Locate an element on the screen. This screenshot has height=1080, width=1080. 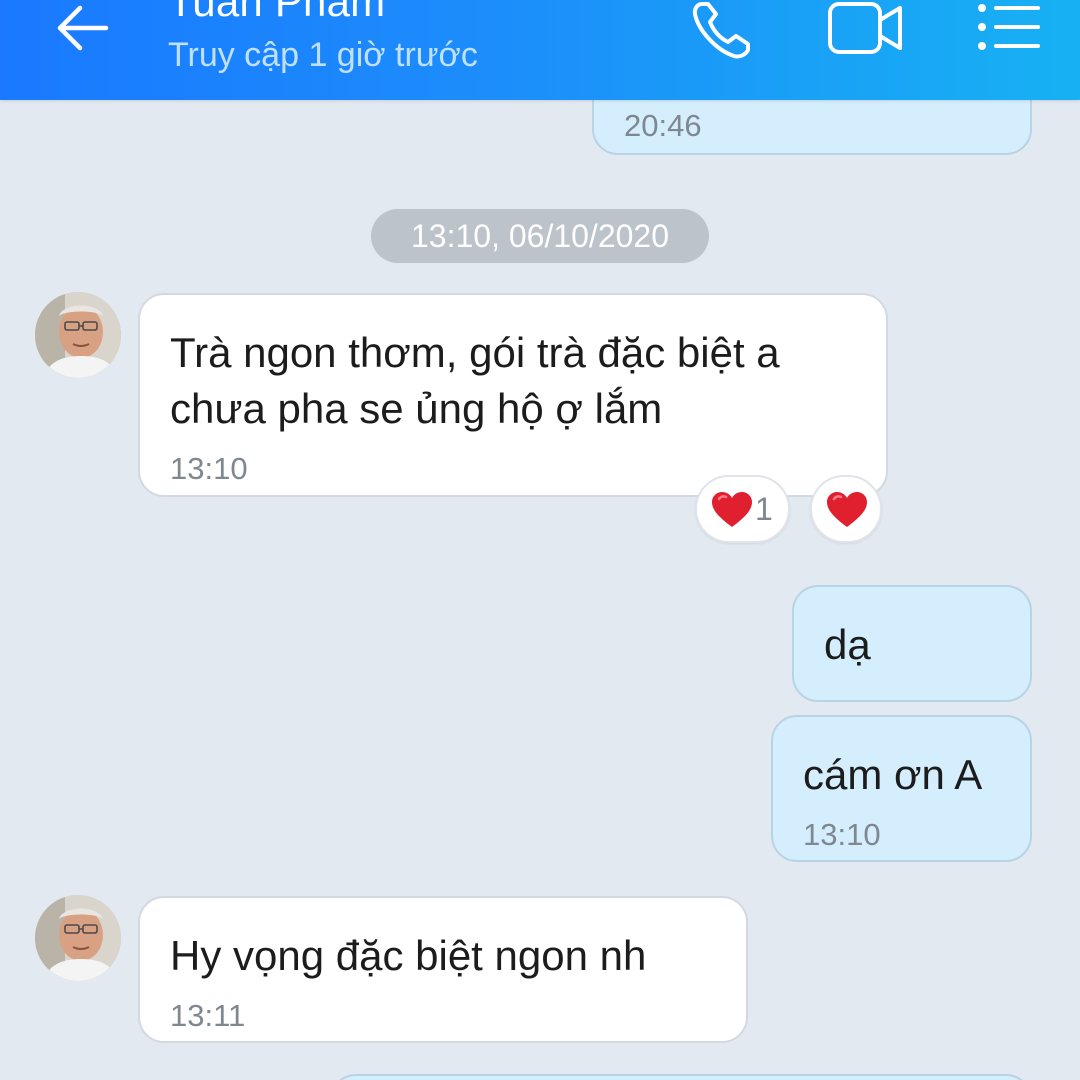
video-camera-icon is located at coordinates (865, 28).